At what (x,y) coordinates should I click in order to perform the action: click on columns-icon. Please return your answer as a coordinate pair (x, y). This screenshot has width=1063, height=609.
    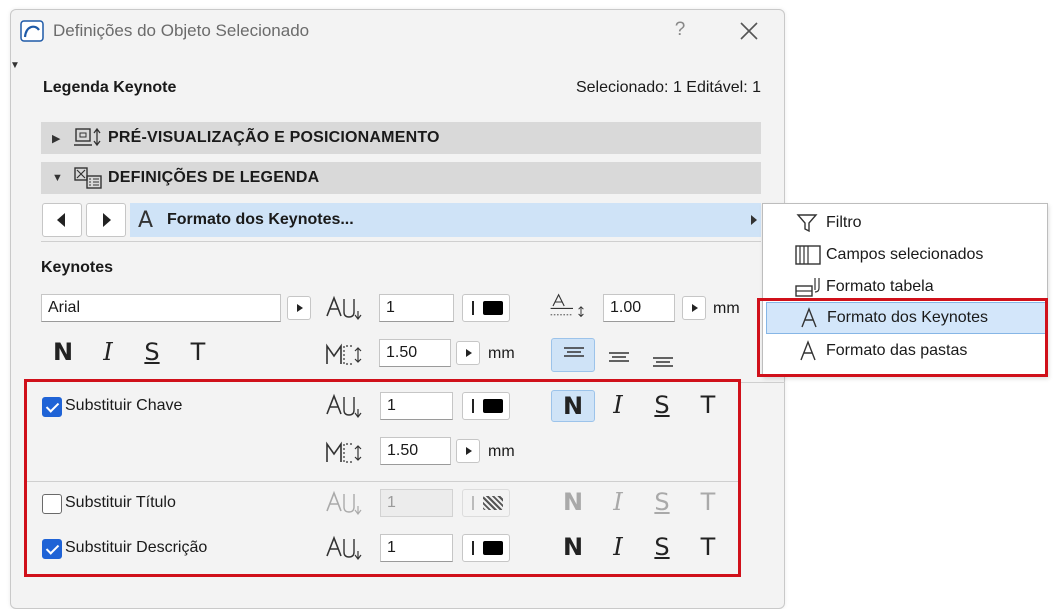
    Looking at the image, I should click on (808, 255).